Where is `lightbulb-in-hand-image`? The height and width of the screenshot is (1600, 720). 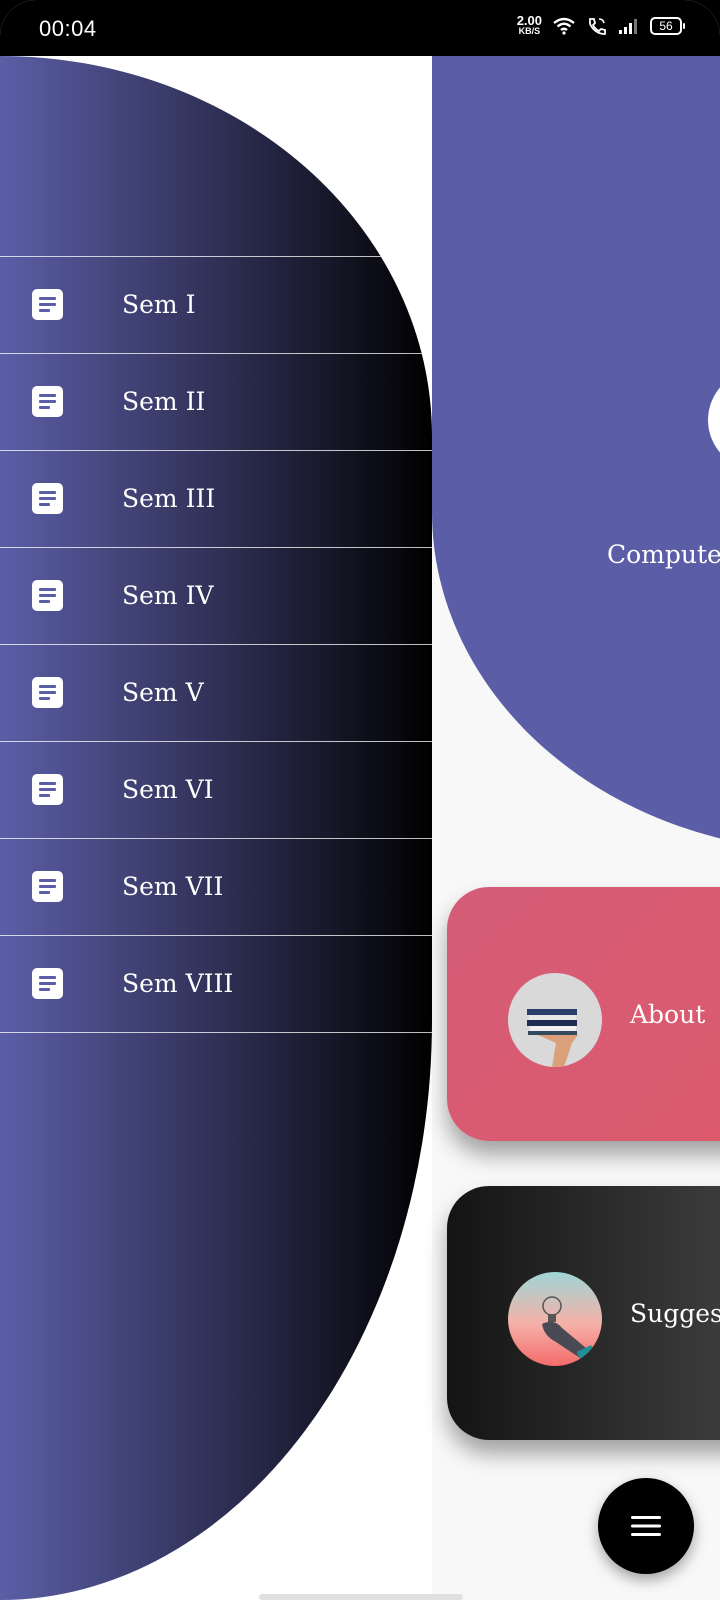 lightbulb-in-hand-image is located at coordinates (555, 1319).